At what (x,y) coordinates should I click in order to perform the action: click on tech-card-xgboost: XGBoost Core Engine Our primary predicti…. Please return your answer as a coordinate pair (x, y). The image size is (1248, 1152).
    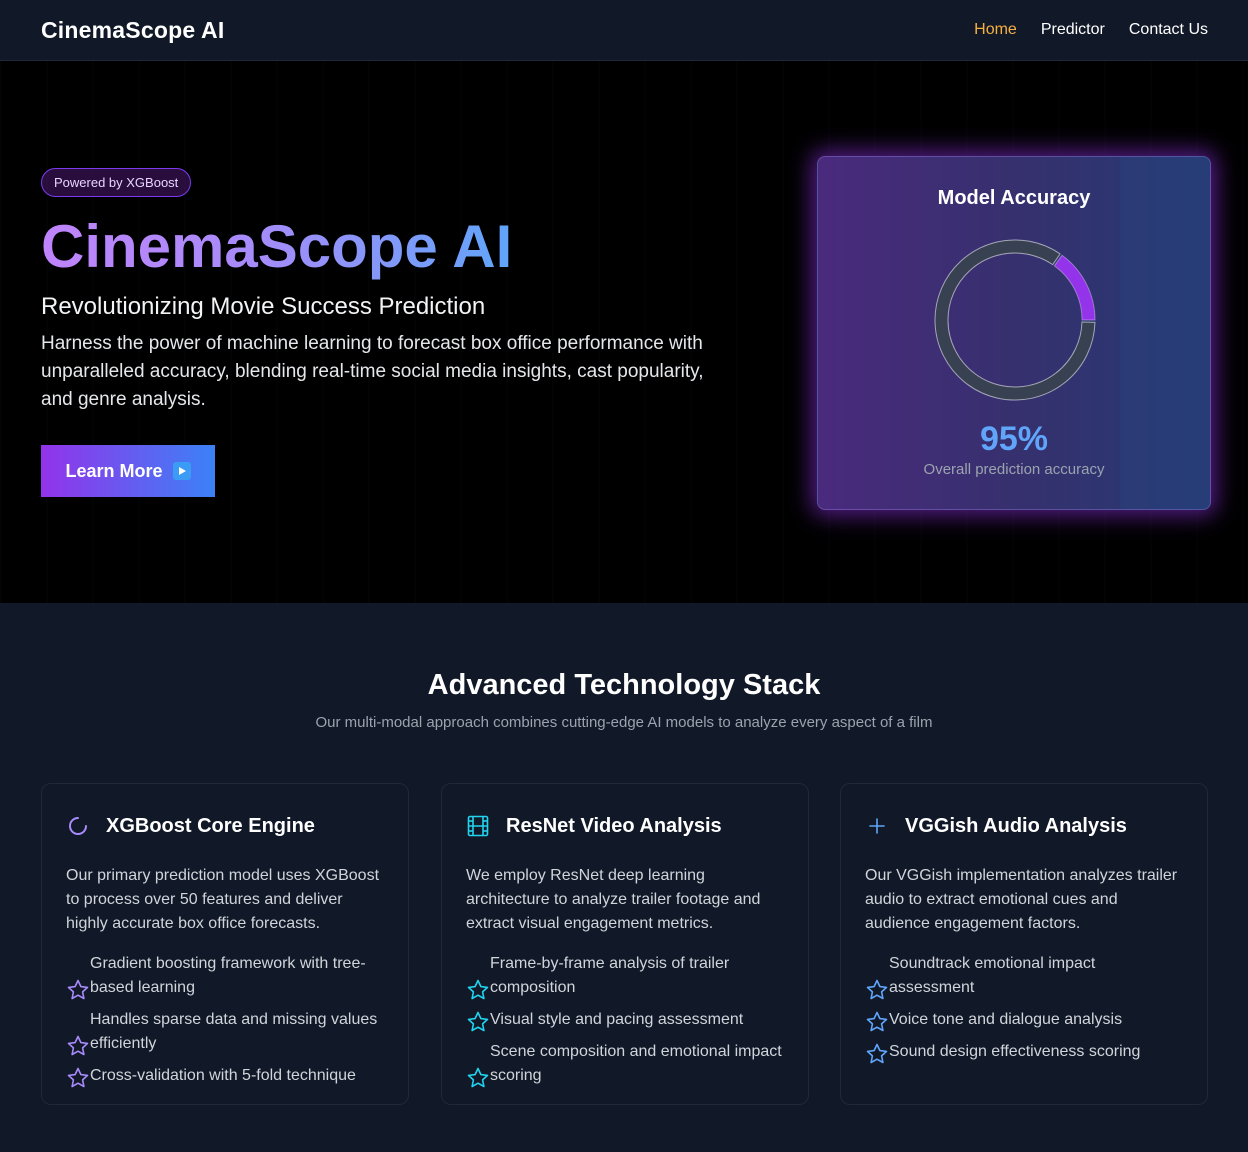
    Looking at the image, I should click on (225, 944).